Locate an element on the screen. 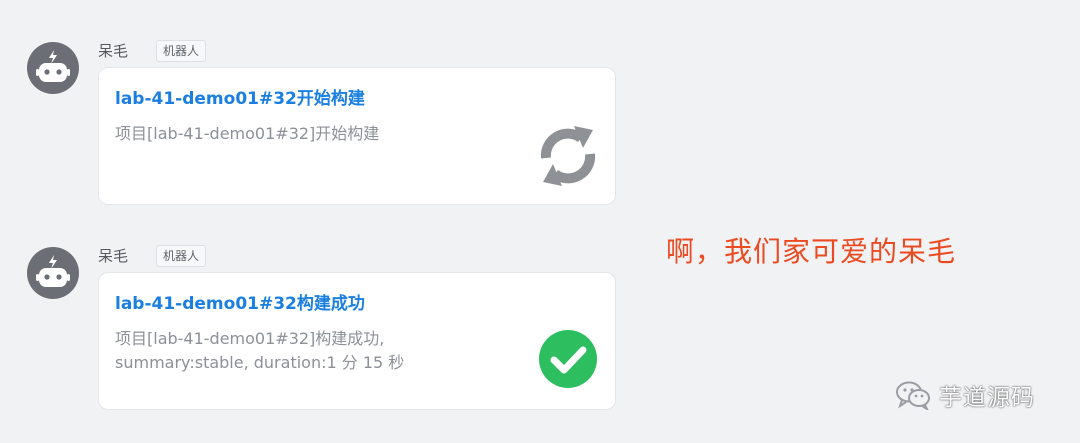 The image size is (1080, 443). refresh-icon is located at coordinates (568, 158).